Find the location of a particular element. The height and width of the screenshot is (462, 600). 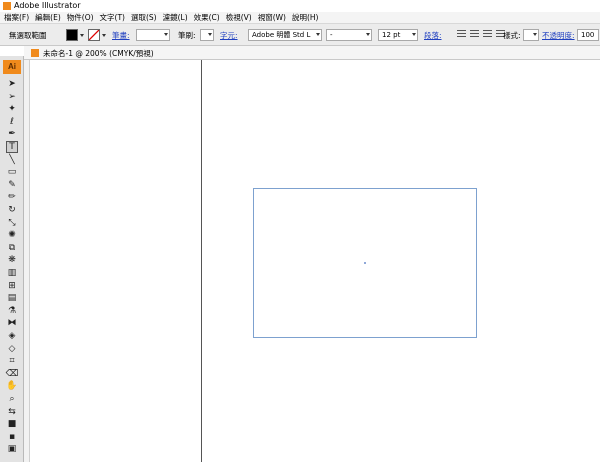

menu-edit: 編輯(E) is located at coordinates (48, 17).